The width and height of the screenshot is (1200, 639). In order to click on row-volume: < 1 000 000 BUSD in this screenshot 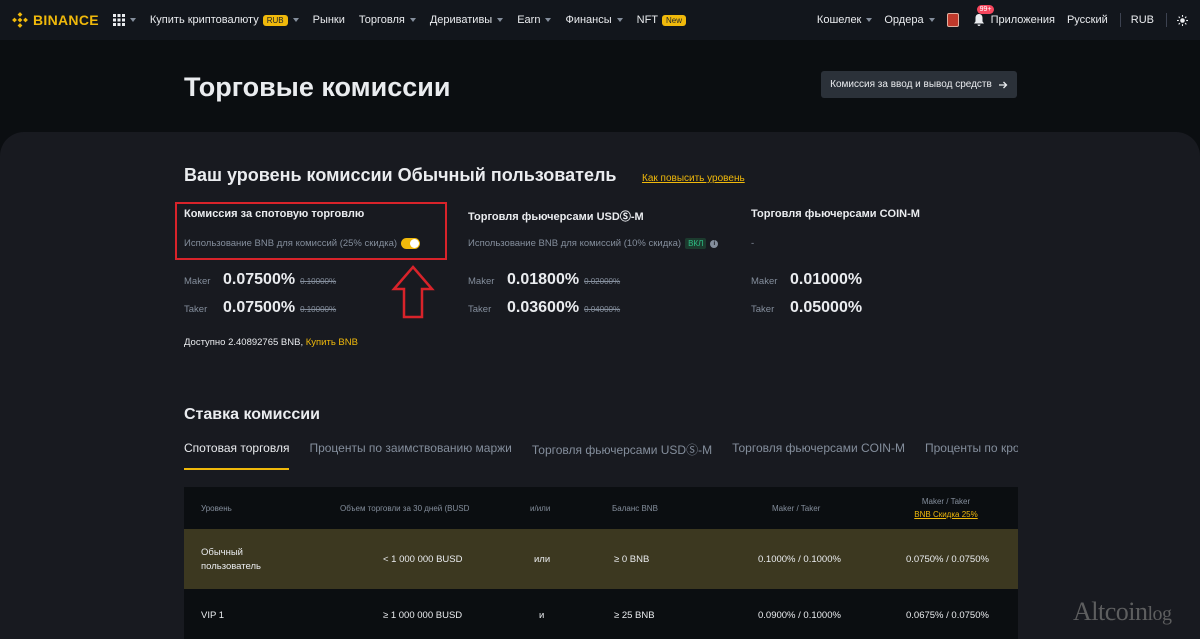, I will do `click(423, 559)`.